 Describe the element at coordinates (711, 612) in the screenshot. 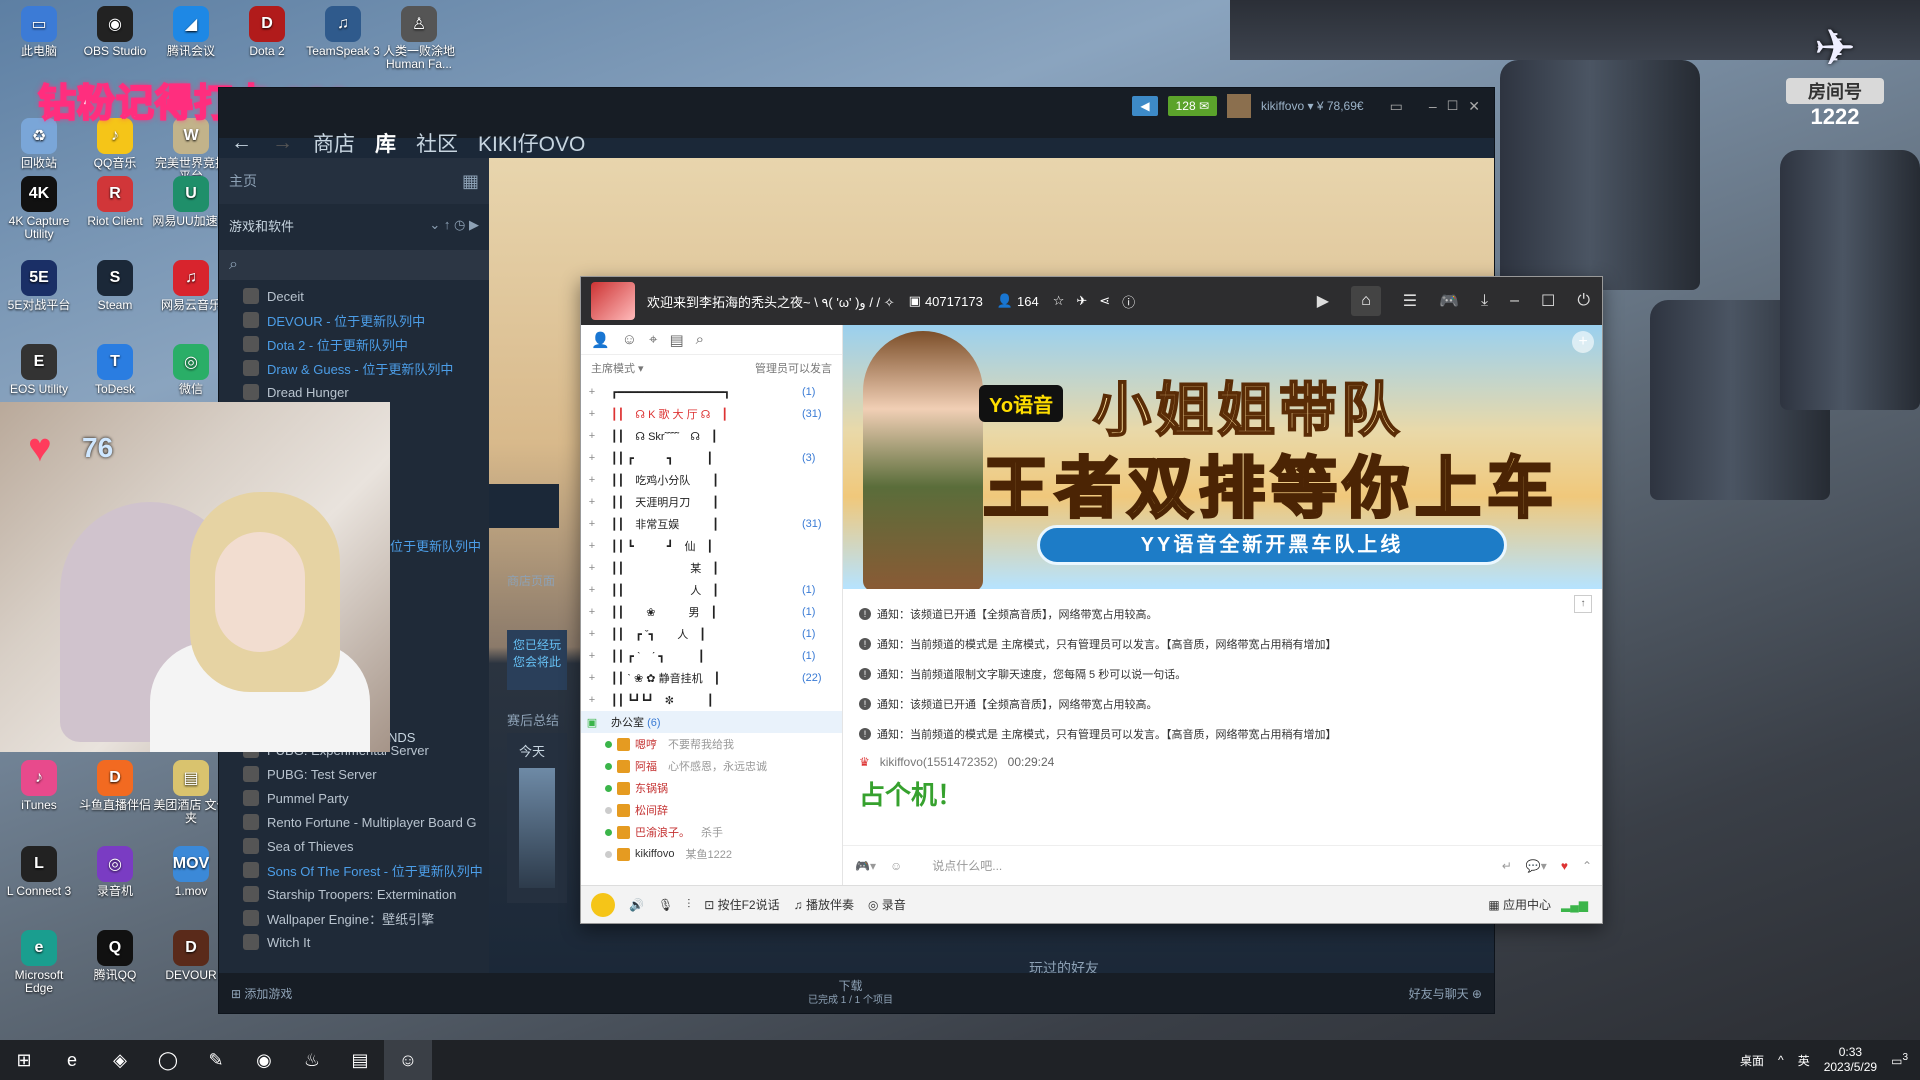

I see `channel-item: + ┃┃ ❀ 男 ┃ (1)` at that location.